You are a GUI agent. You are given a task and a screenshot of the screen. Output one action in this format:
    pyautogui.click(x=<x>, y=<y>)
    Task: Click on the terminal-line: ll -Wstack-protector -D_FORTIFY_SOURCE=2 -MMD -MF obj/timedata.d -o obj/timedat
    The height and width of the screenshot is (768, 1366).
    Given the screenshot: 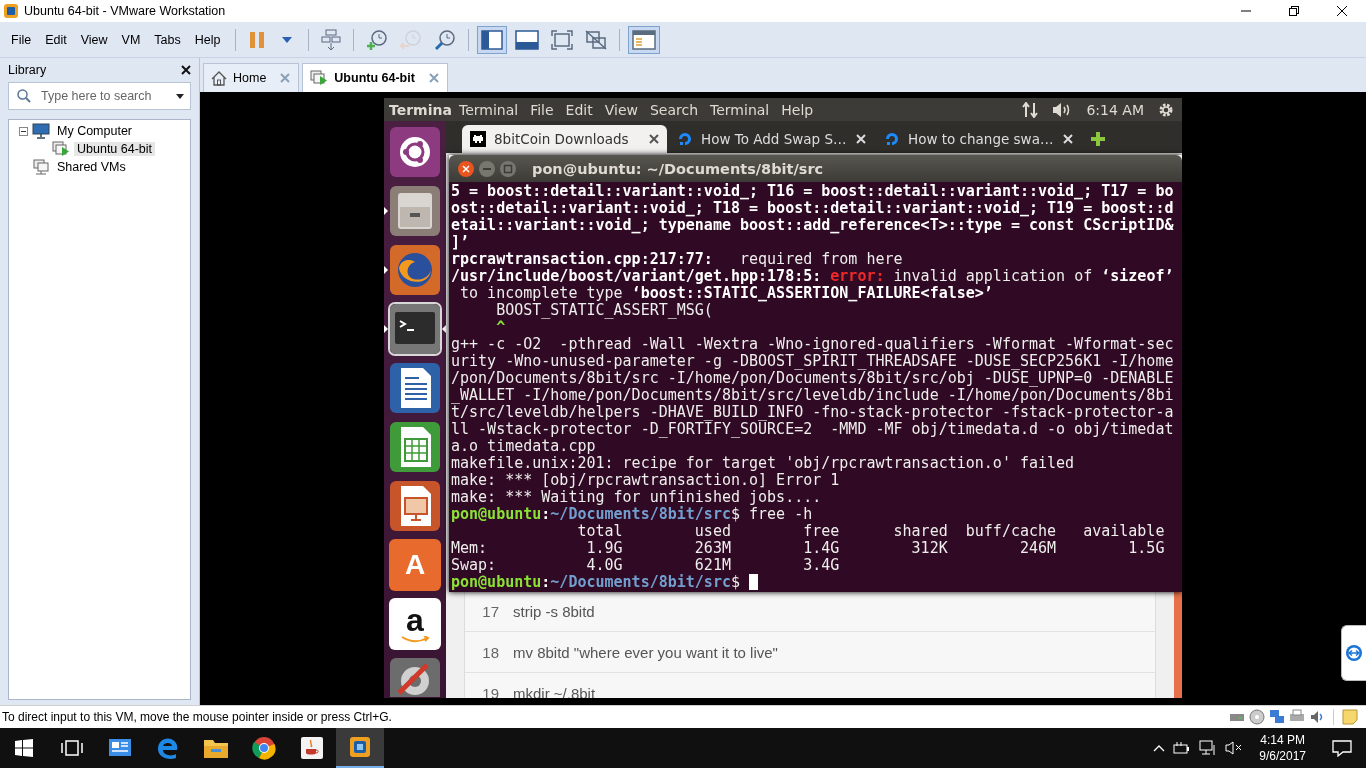 What is the action you would take?
    pyautogui.click(x=812, y=429)
    